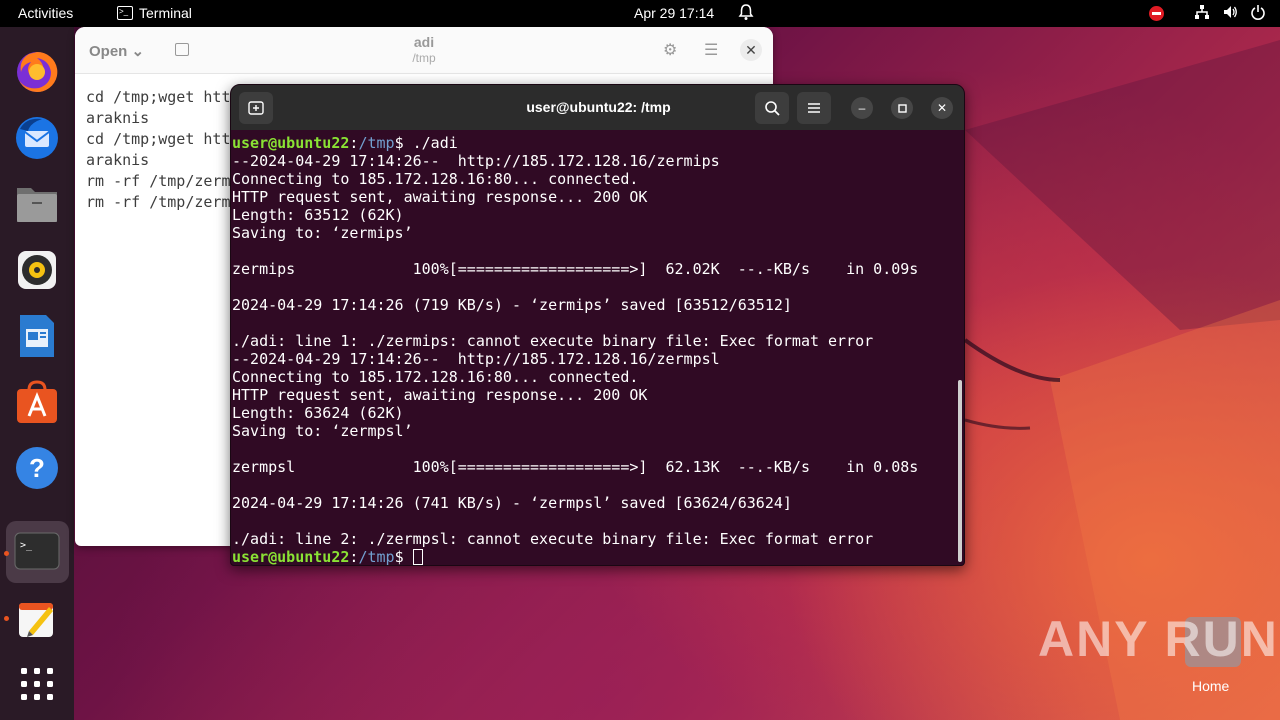  I want to click on clock: Apr 29 17:14, so click(674, 13).